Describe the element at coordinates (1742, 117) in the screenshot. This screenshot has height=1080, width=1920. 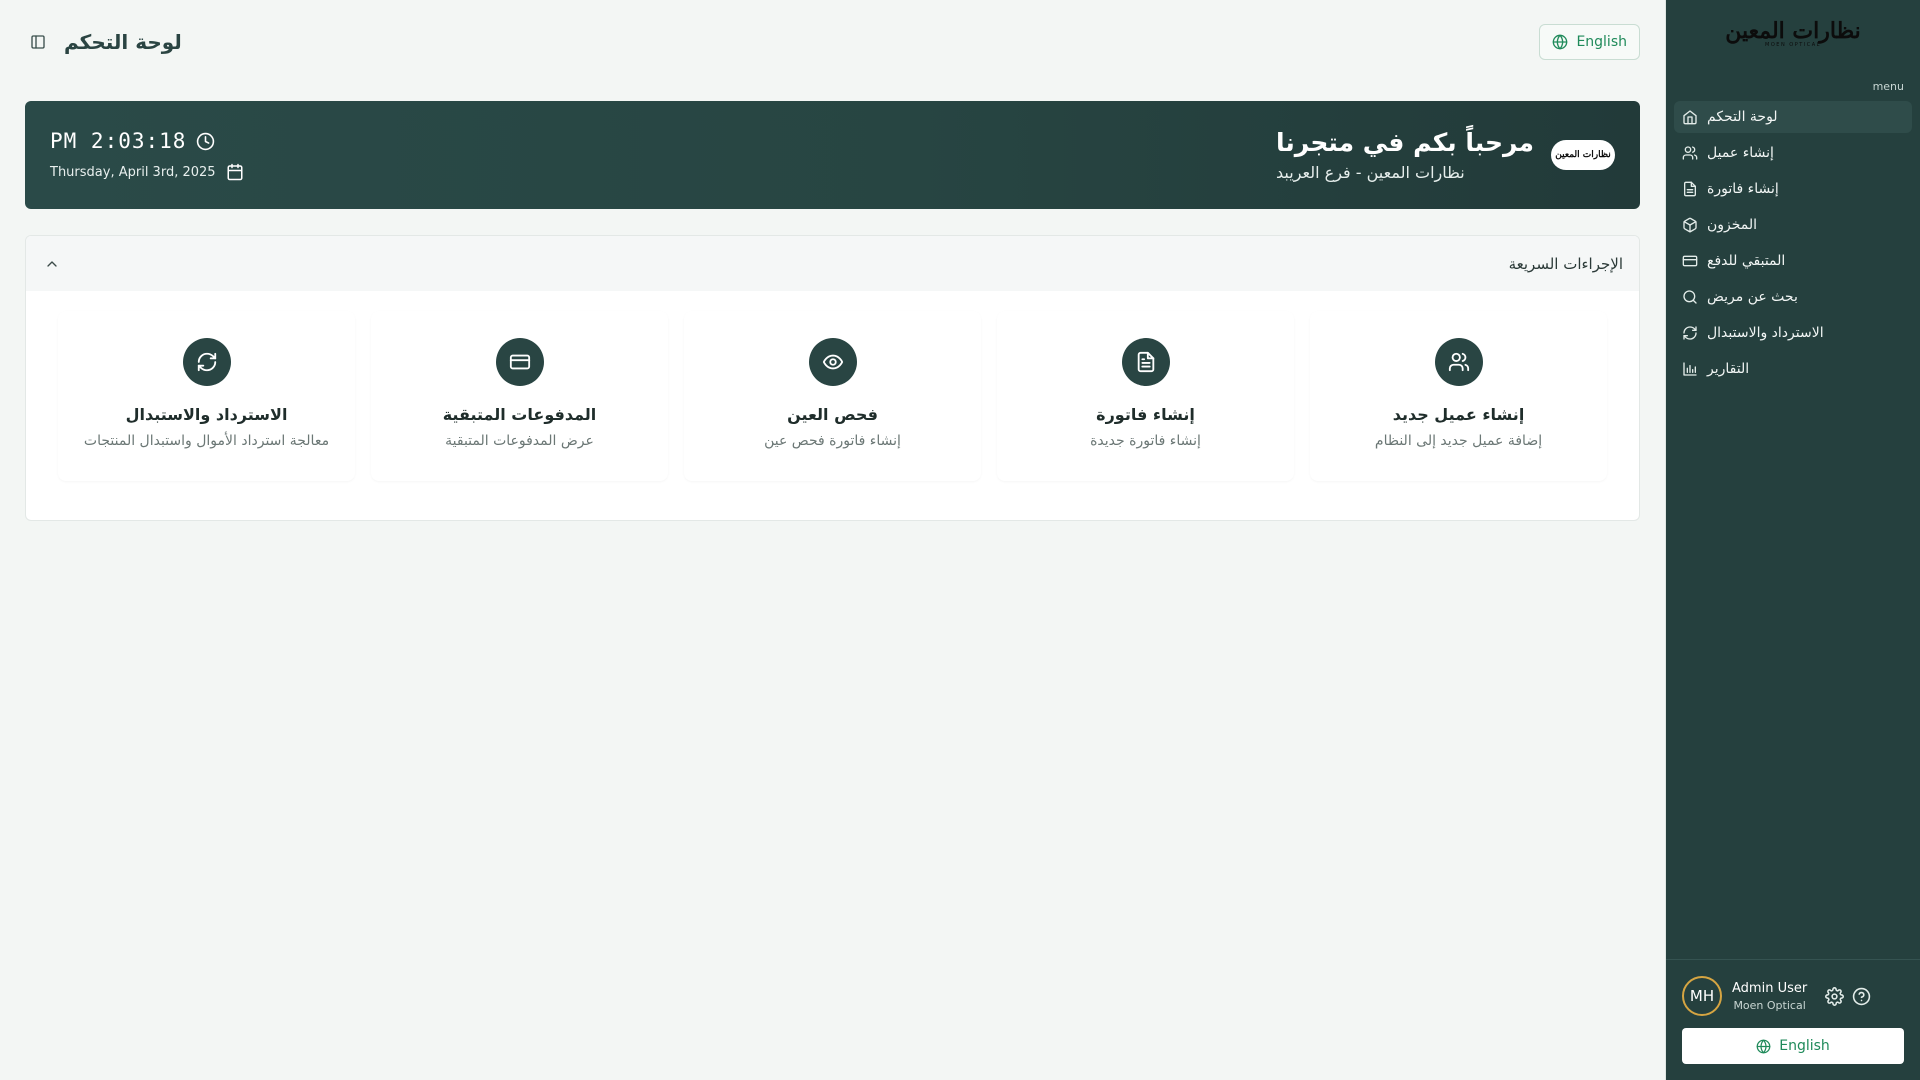
I see `sidebar-item-label: لوحة التحكم` at that location.